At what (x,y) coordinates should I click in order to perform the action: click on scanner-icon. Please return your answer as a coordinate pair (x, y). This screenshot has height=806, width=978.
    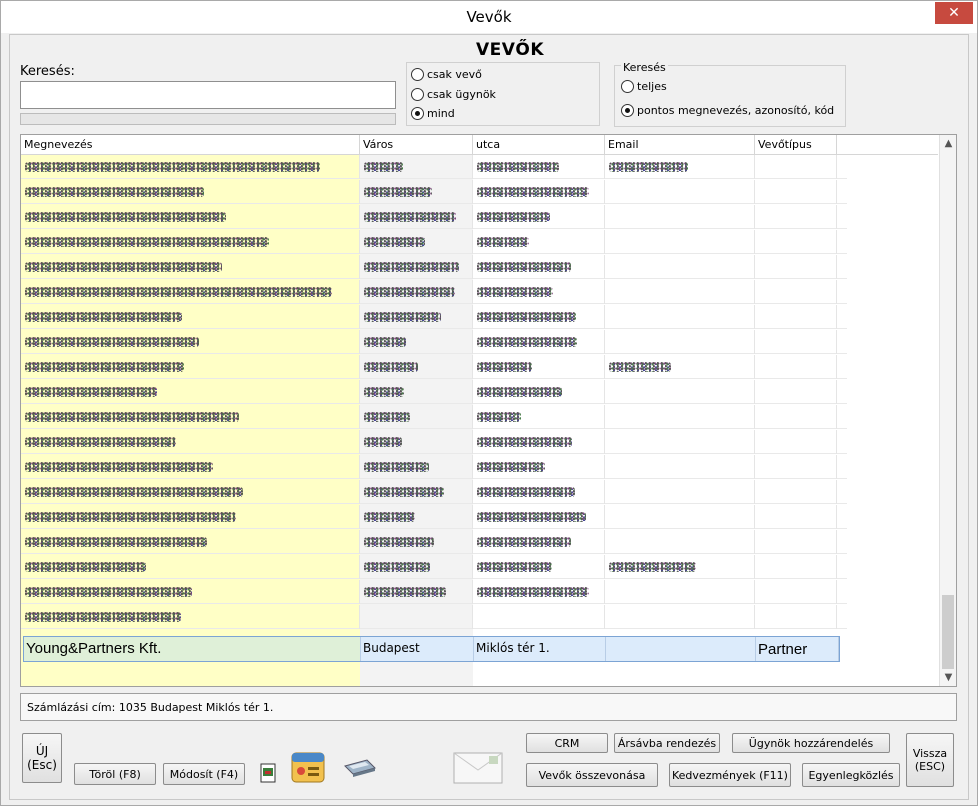
    Looking at the image, I should click on (359, 767).